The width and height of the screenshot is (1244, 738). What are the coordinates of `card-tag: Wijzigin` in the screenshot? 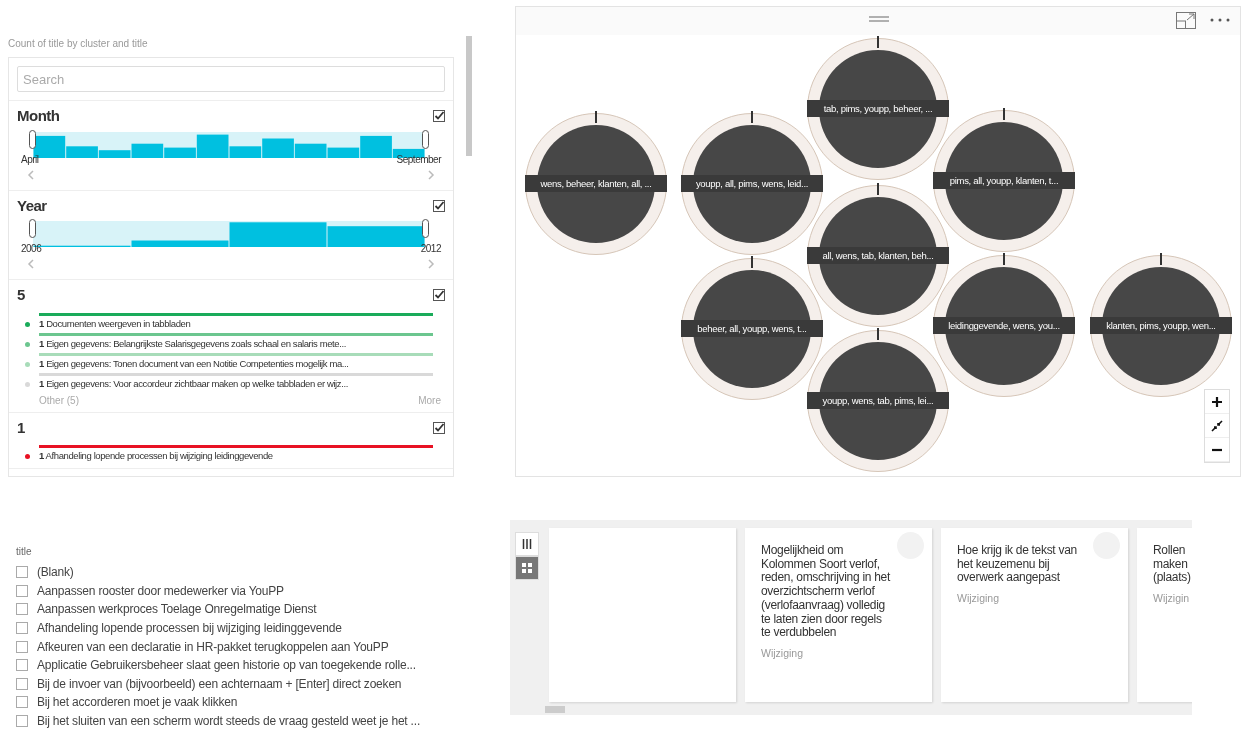 It's located at (1172, 599).